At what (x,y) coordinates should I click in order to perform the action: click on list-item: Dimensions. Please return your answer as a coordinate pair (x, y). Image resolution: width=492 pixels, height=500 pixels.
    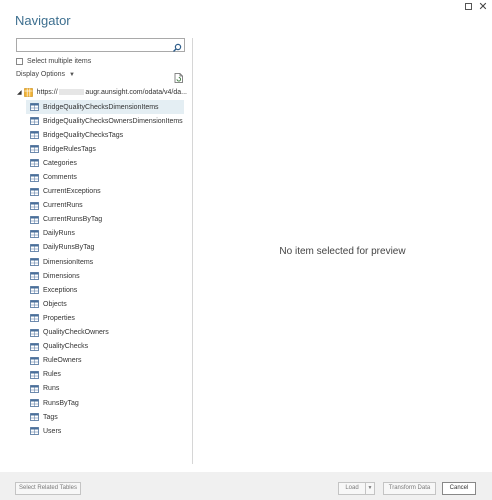
    Looking at the image, I should click on (105, 276).